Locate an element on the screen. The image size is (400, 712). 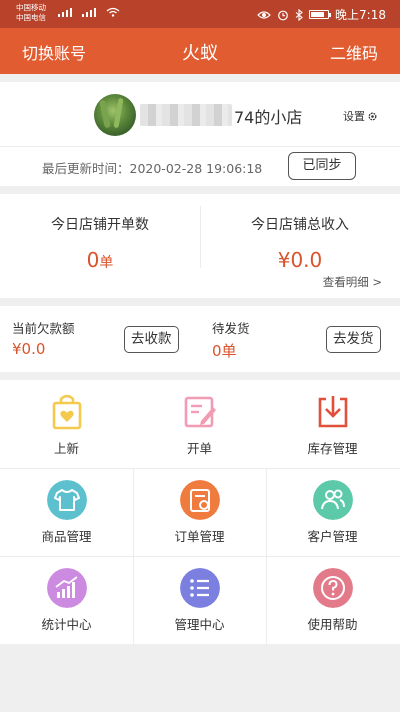
arrears-value: ¥0.0 is located at coordinates (29, 349).